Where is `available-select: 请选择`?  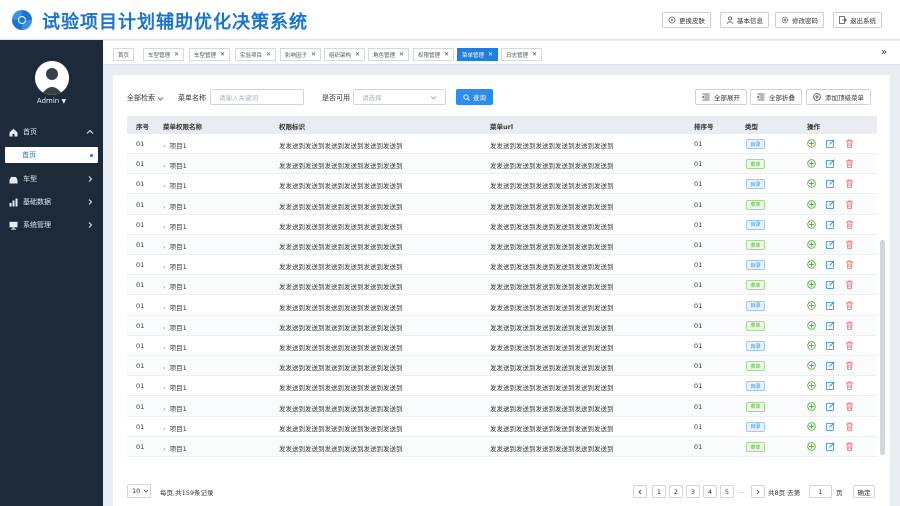
available-select: 请选择 is located at coordinates (399, 97).